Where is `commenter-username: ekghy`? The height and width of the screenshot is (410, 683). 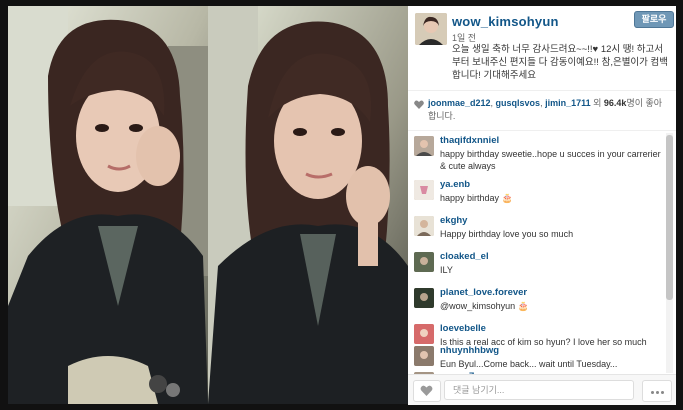
commenter-username: ekghy is located at coordinates (453, 220).